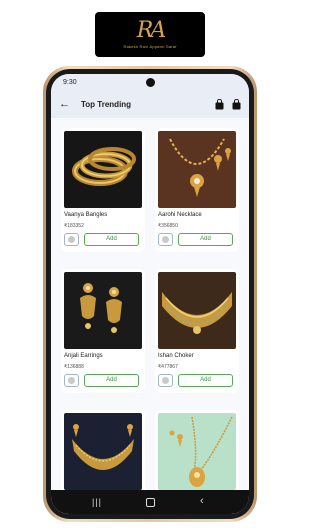  Describe the element at coordinates (83, 356) in the screenshot. I see `product-name: Anjali Earrings` at that location.